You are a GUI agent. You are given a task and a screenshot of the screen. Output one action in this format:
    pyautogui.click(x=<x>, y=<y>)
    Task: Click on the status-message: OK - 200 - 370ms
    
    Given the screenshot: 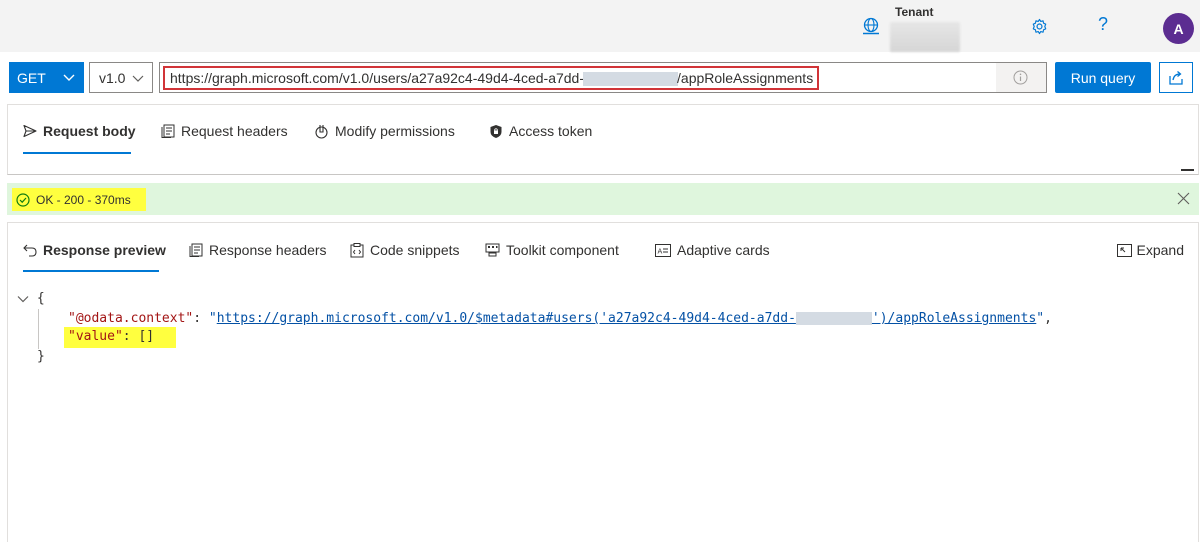 What is the action you would take?
    pyautogui.click(x=79, y=199)
    